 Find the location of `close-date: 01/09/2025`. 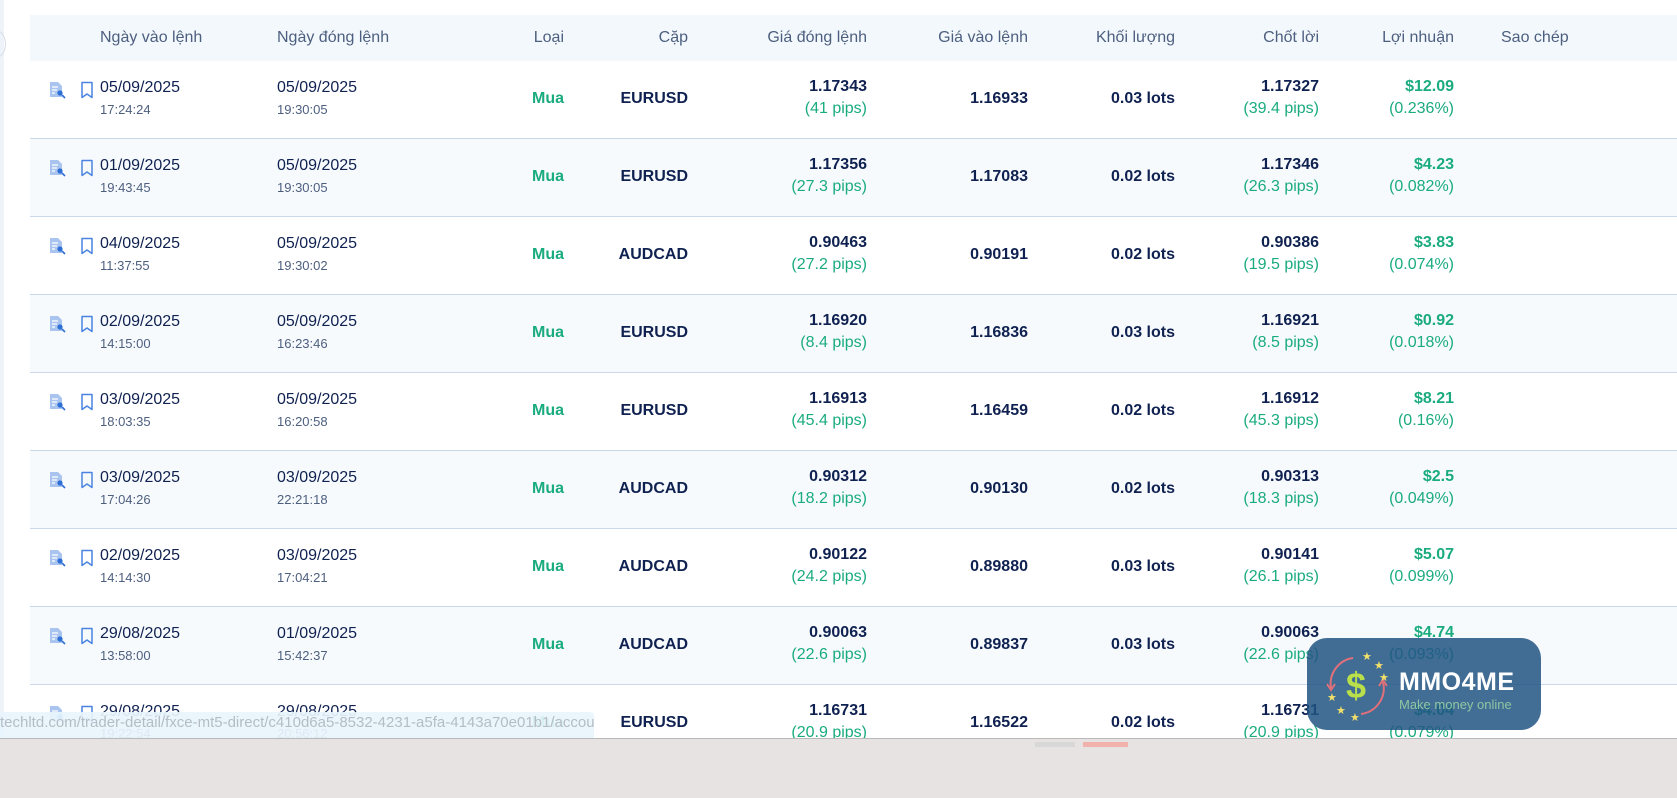

close-date: 01/09/2025 is located at coordinates (317, 633).